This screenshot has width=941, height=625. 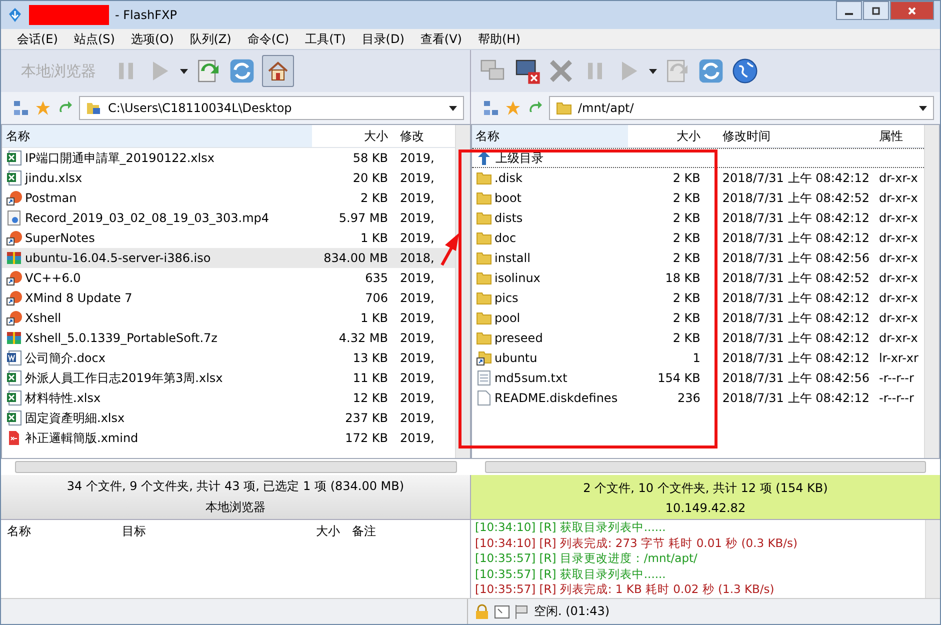 I want to click on file-row: pool 2 KB 2018/7/31 上午 08:42:12 dr-xr-x, so click(x=698, y=318).